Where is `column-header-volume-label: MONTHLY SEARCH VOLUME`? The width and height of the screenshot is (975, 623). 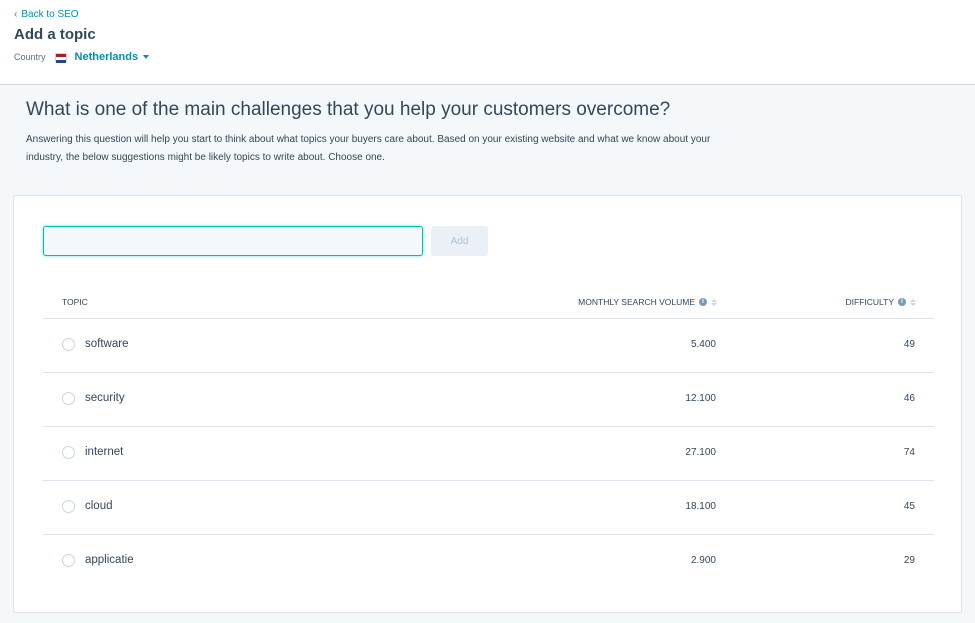
column-header-volume-label: MONTHLY SEARCH VOLUME is located at coordinates (636, 302).